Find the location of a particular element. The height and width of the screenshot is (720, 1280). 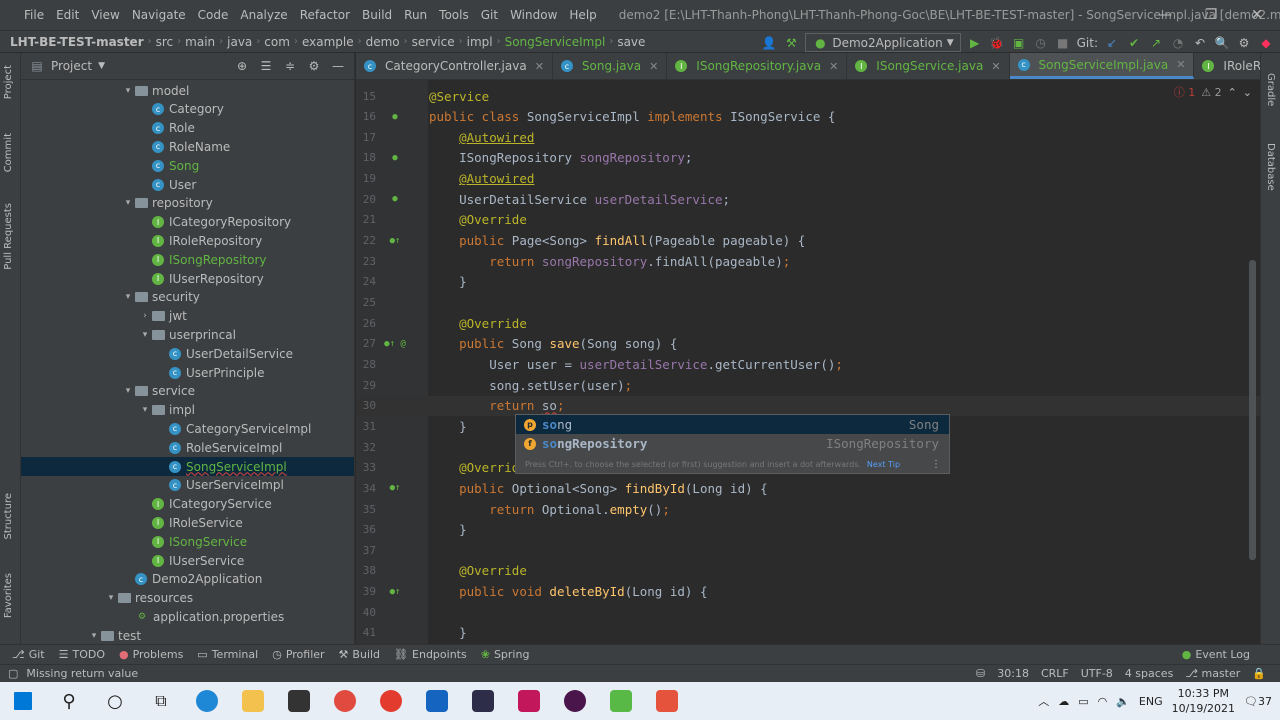

code-line: 35 return Optional.empty(); is located at coordinates (808, 509).